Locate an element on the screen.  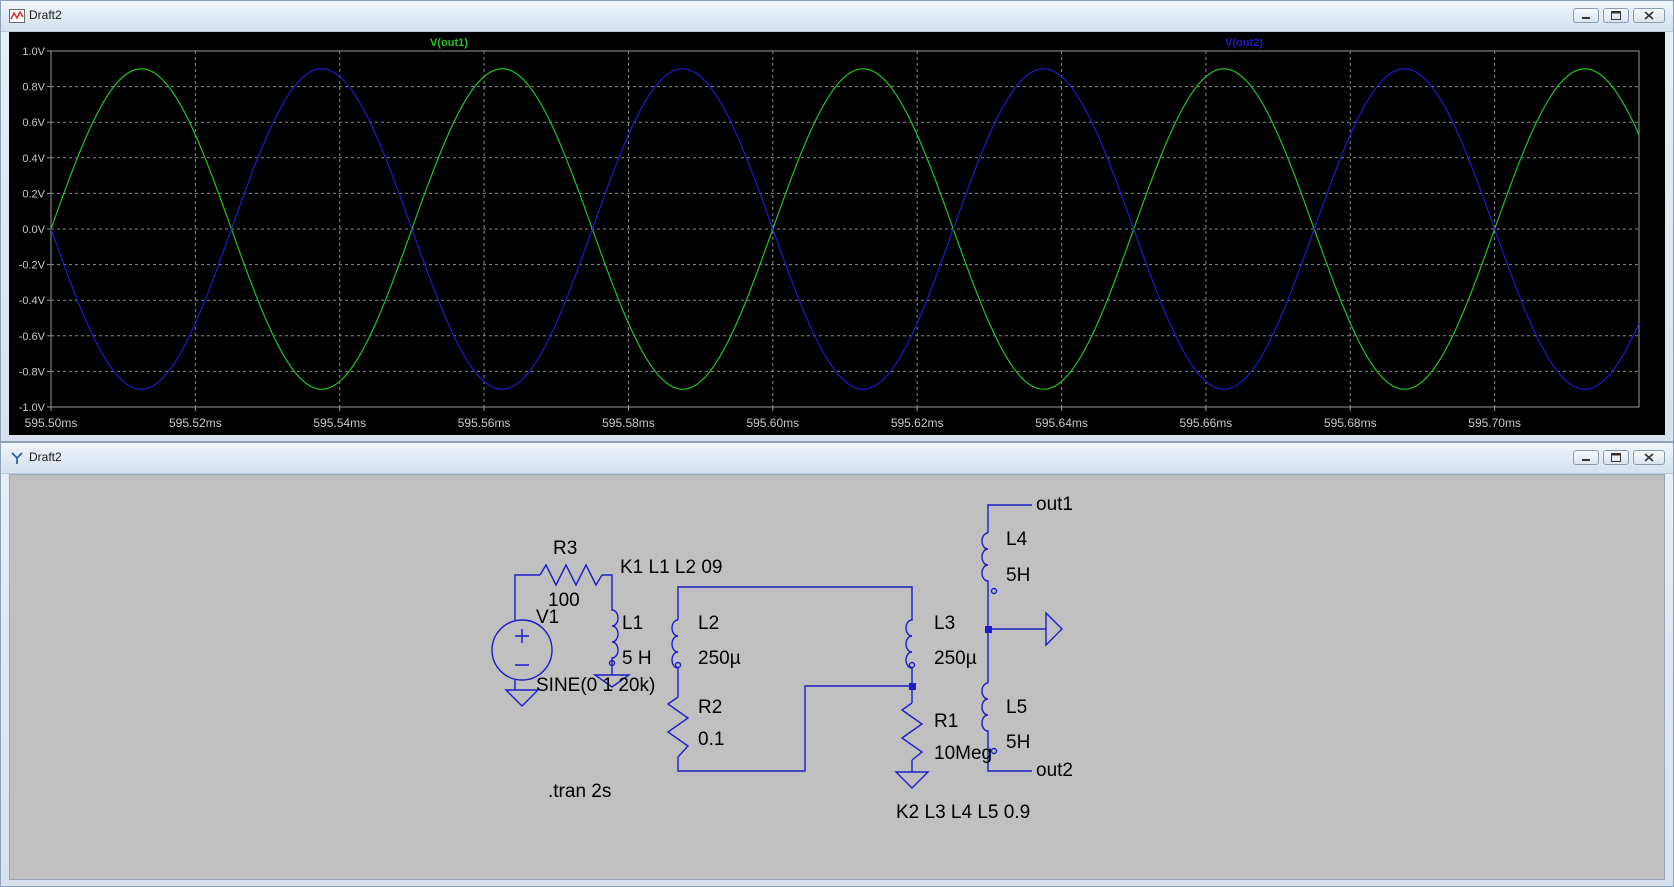
schematic-close-button is located at coordinates (1649, 457).